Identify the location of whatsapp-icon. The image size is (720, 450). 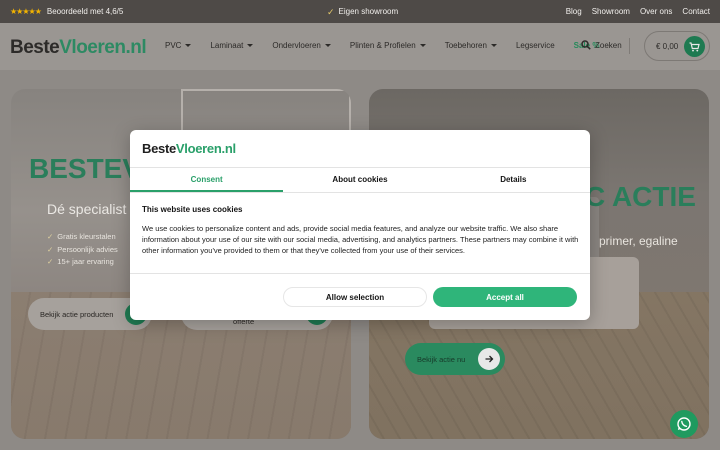
(684, 424).